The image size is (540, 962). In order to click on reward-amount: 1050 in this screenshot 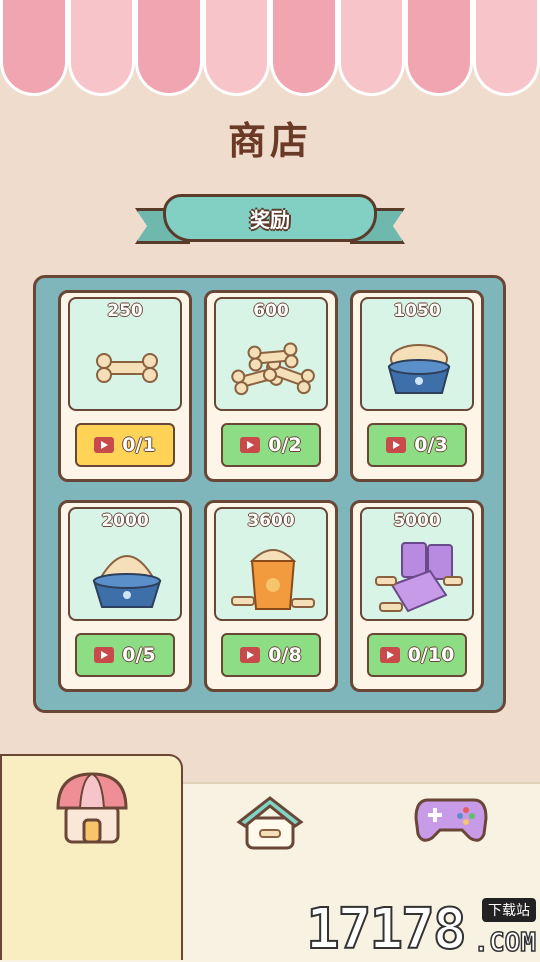, I will do `click(417, 311)`.